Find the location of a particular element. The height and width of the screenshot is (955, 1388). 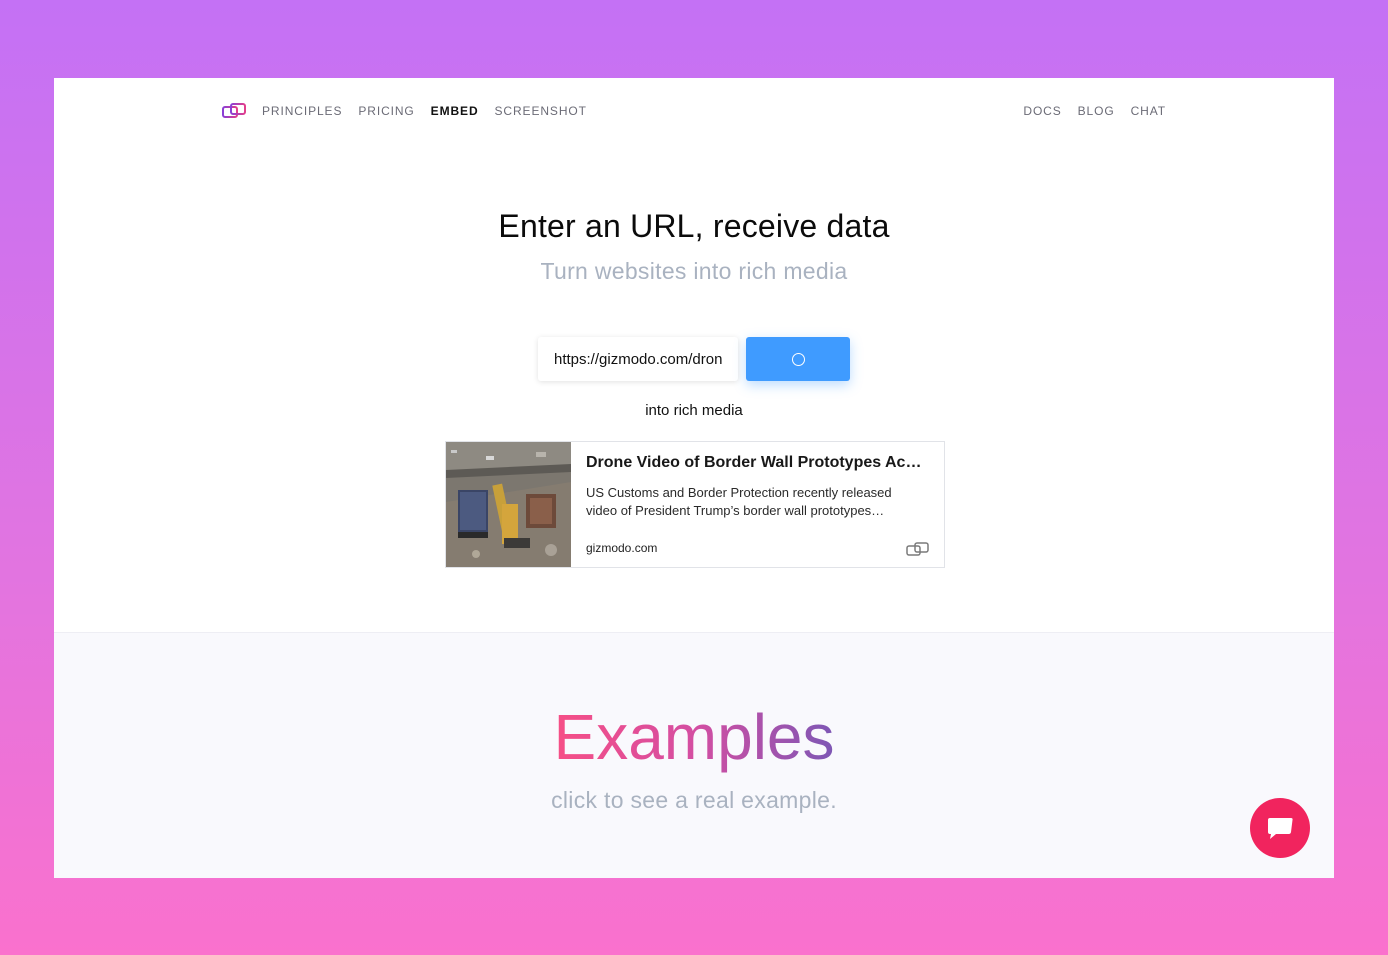

nav-right-links: DOCS BLOG CHAT is located at coordinates (1094, 111).